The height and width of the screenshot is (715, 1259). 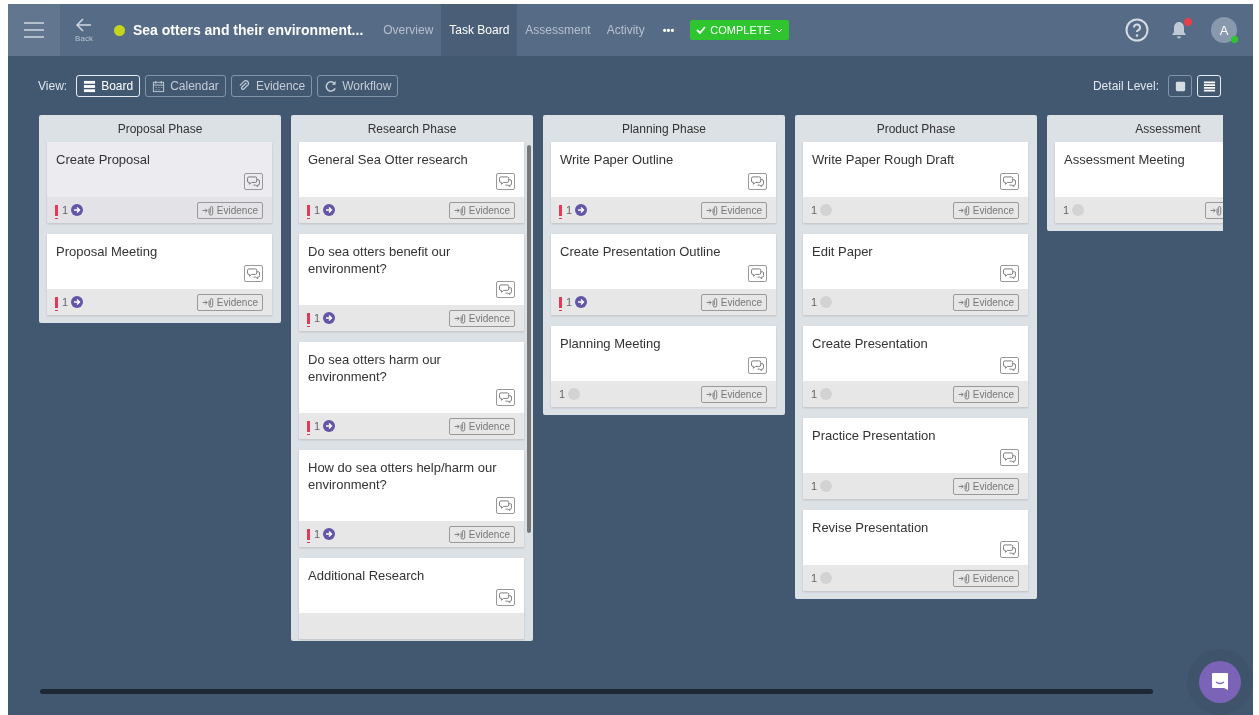 What do you see at coordinates (663, 182) in the screenshot?
I see `task-card: Write Paper Outline 1 Evidence` at bounding box center [663, 182].